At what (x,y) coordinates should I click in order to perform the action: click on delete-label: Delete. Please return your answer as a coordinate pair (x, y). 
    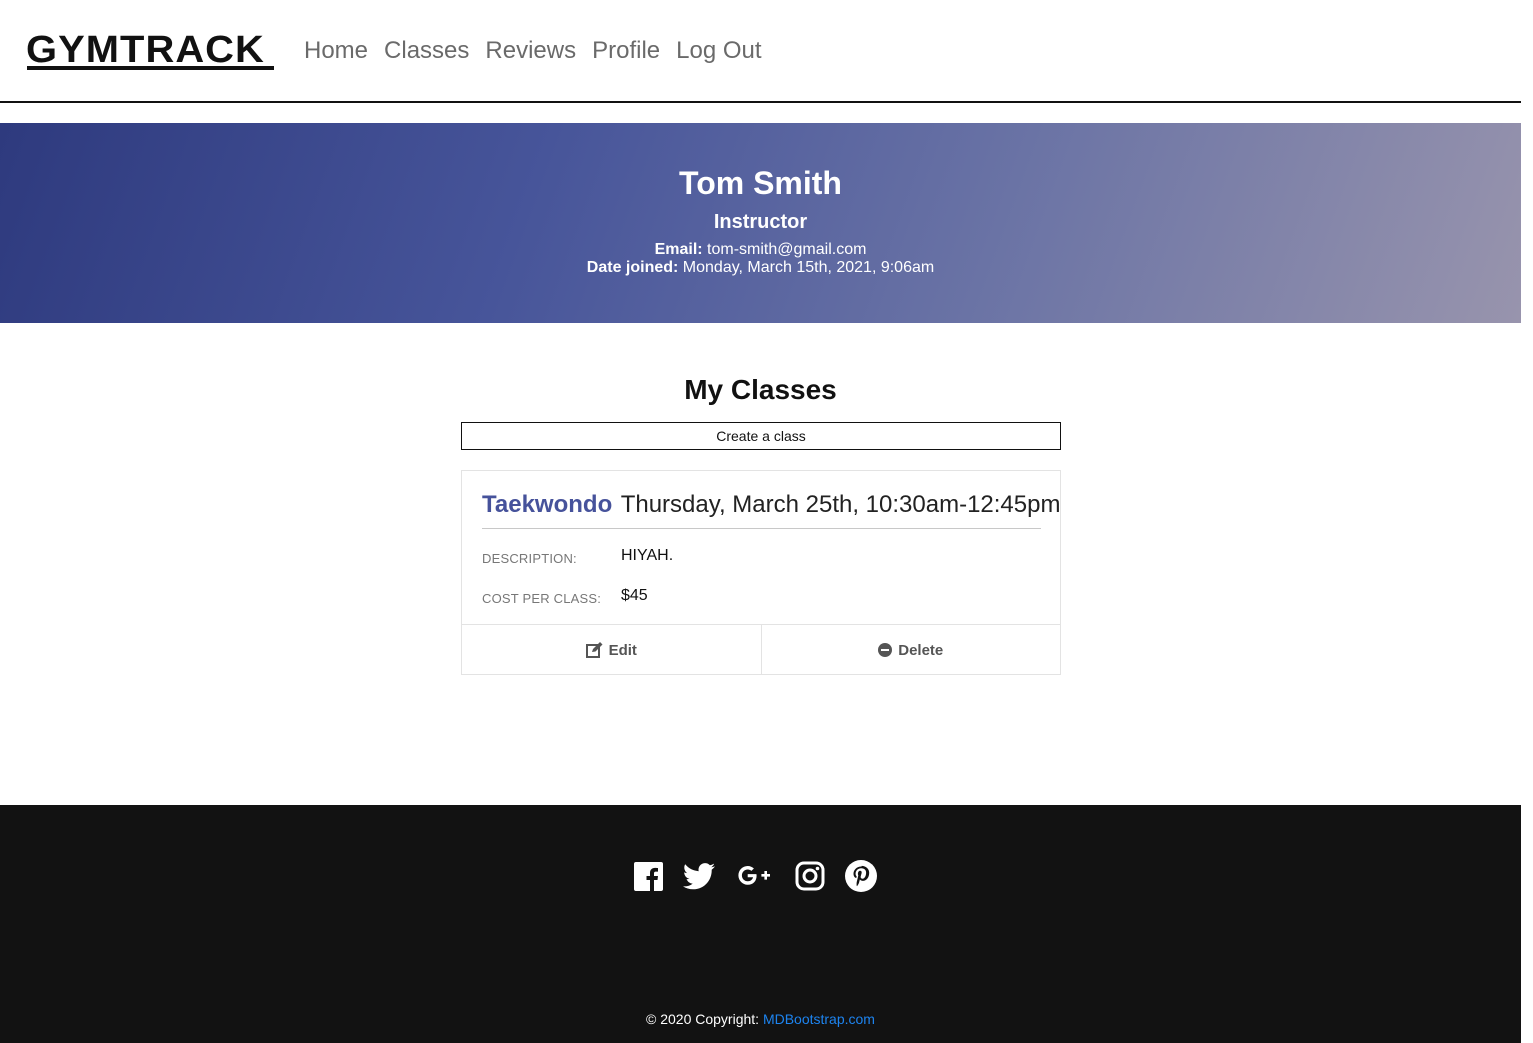
    Looking at the image, I should click on (921, 650).